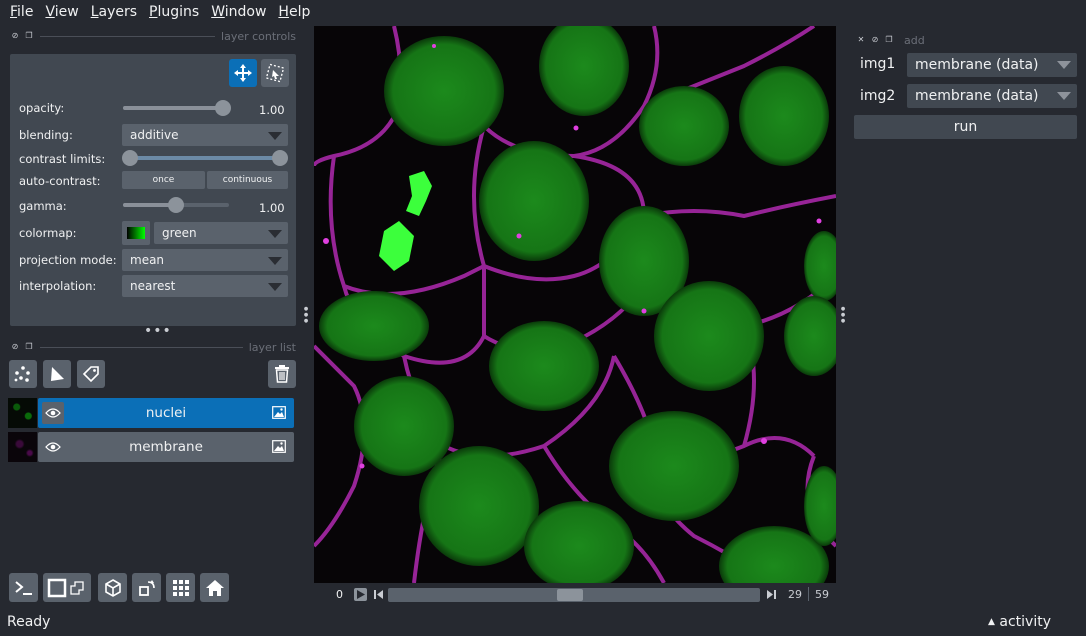  Describe the element at coordinates (221, 233) in the screenshot. I see `colormap-select: green` at that location.